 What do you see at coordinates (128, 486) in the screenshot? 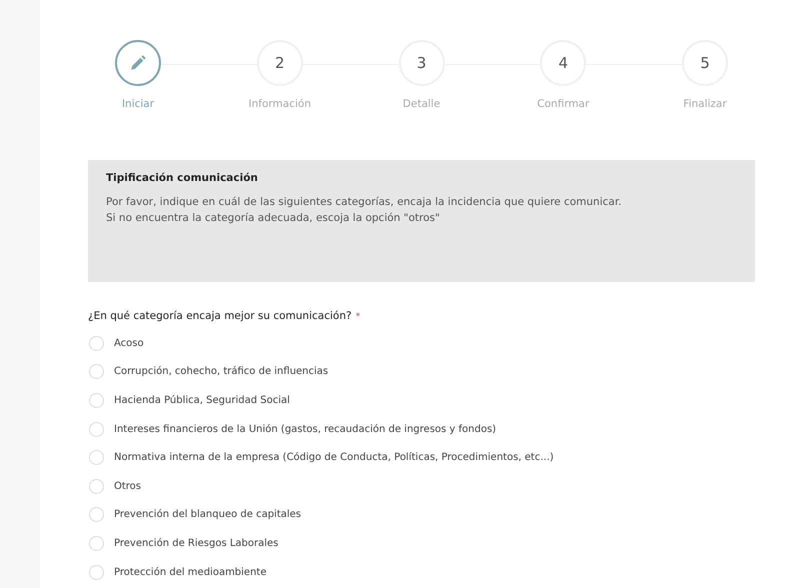
I see `option-label: Otros` at bounding box center [128, 486].